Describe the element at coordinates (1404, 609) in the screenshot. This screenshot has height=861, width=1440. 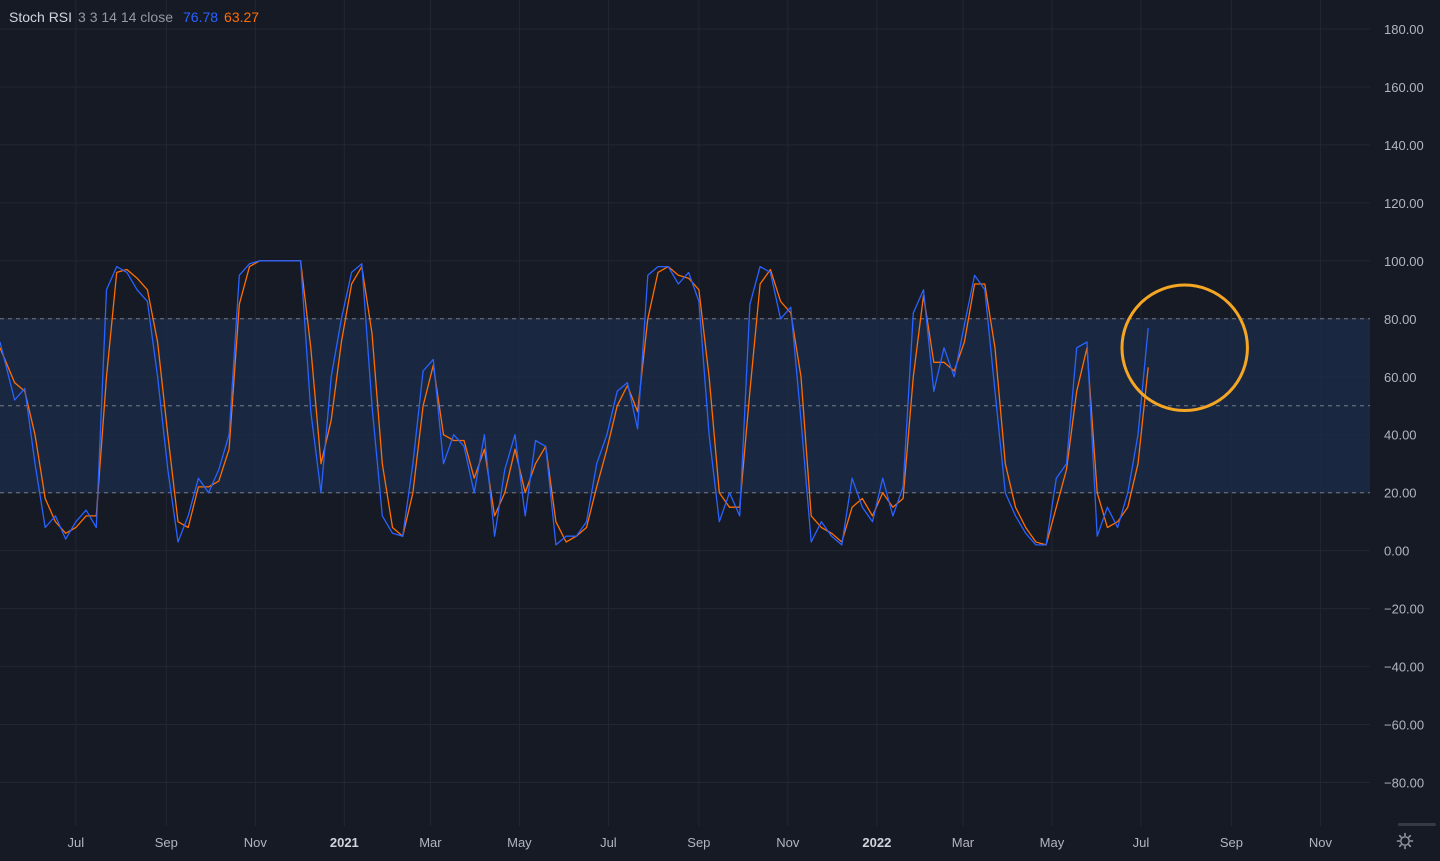
I see `y-tick-label: −20.00` at that location.